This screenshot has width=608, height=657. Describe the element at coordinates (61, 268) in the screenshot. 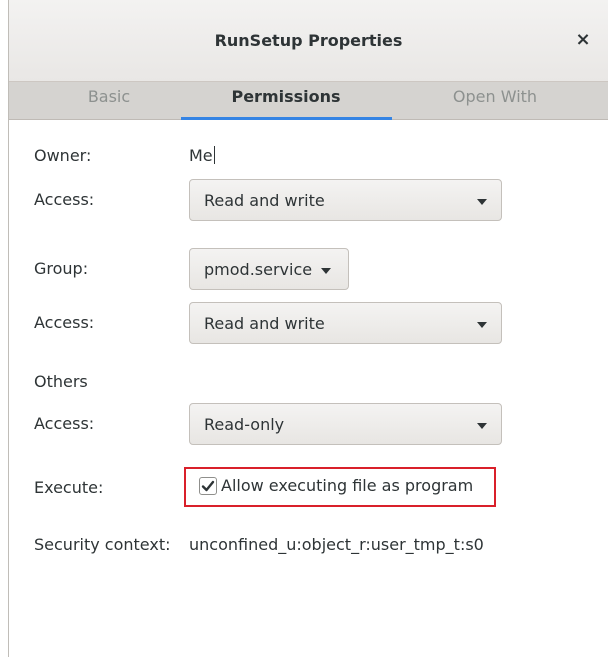

I see `group-label: Group:` at that location.